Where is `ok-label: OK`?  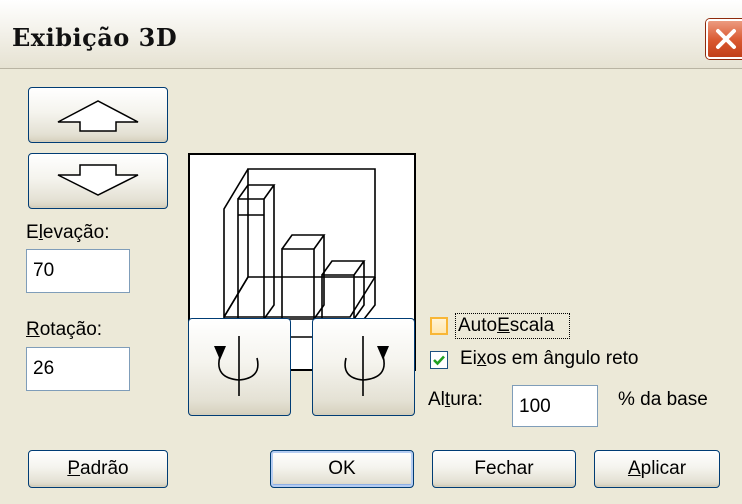 ok-label: OK is located at coordinates (342, 468).